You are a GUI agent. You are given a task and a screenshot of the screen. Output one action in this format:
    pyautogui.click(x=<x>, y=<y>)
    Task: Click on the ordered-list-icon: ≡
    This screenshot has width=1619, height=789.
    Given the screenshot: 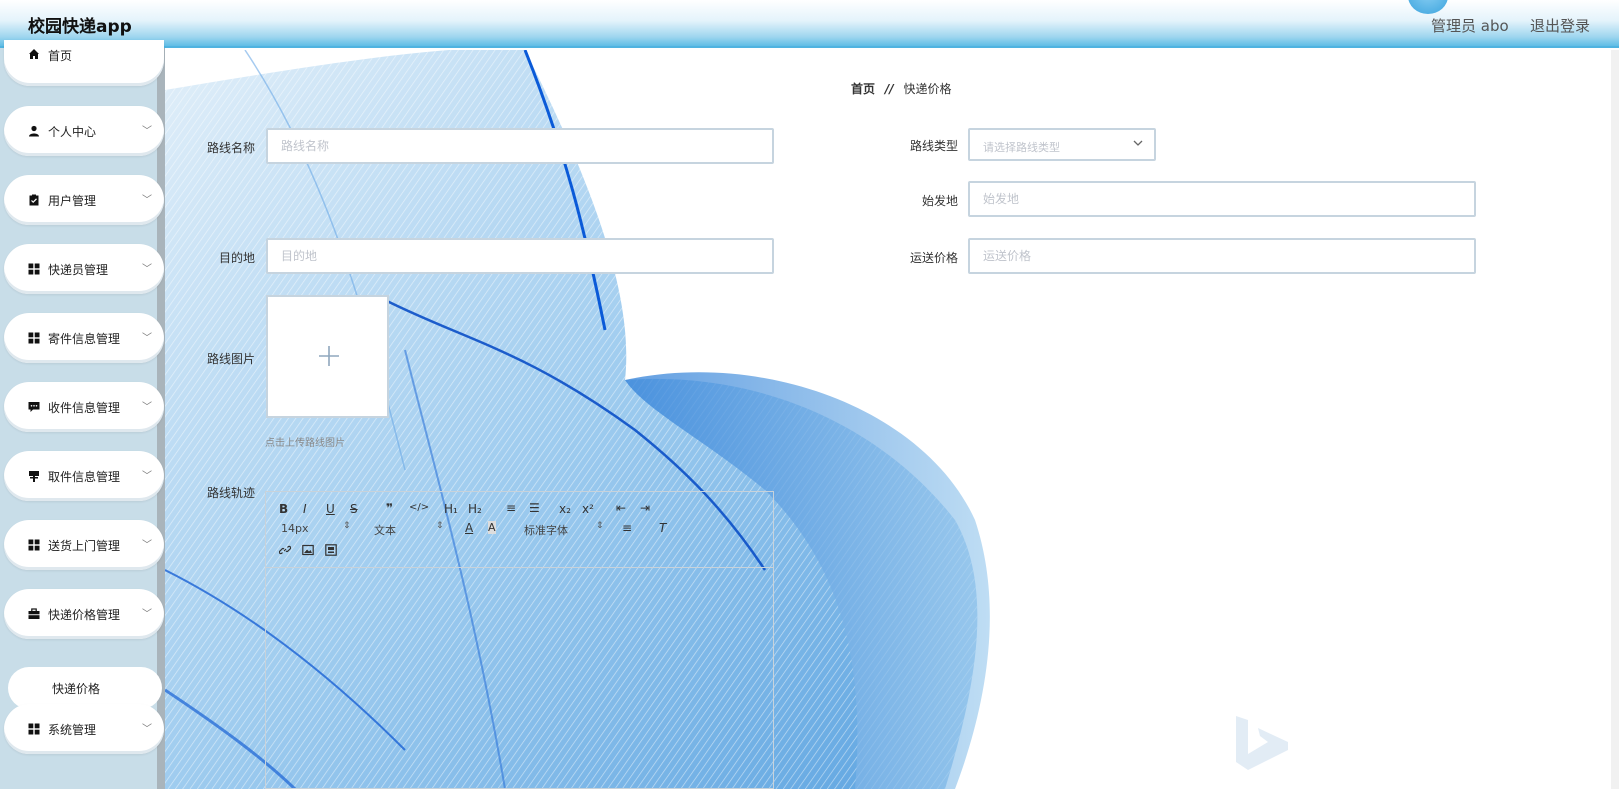 What is the action you would take?
    pyautogui.click(x=511, y=508)
    